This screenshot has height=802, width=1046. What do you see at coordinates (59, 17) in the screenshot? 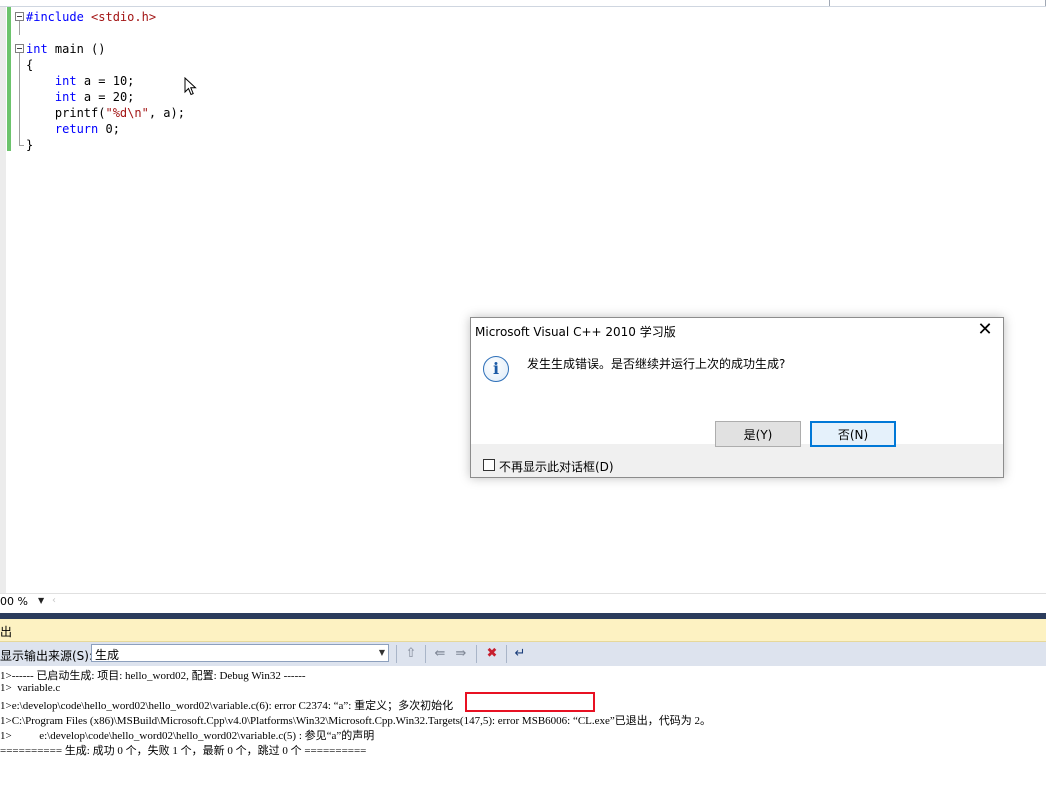
I see `code-keyword: #include` at bounding box center [59, 17].